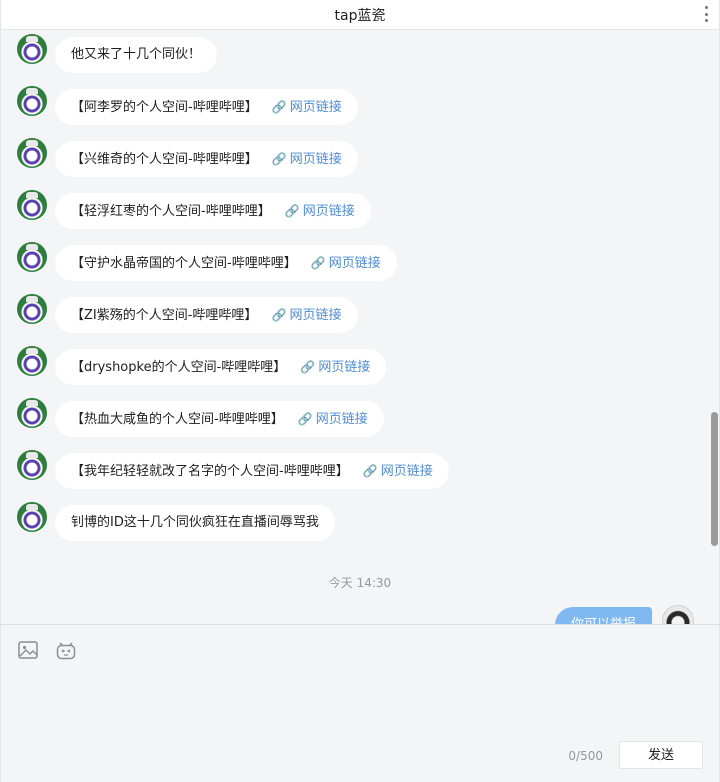 The image size is (720, 782). What do you see at coordinates (179, 367) in the screenshot?
I see `message-text: 【dryshopke的个人空间-哔哩哔哩】` at bounding box center [179, 367].